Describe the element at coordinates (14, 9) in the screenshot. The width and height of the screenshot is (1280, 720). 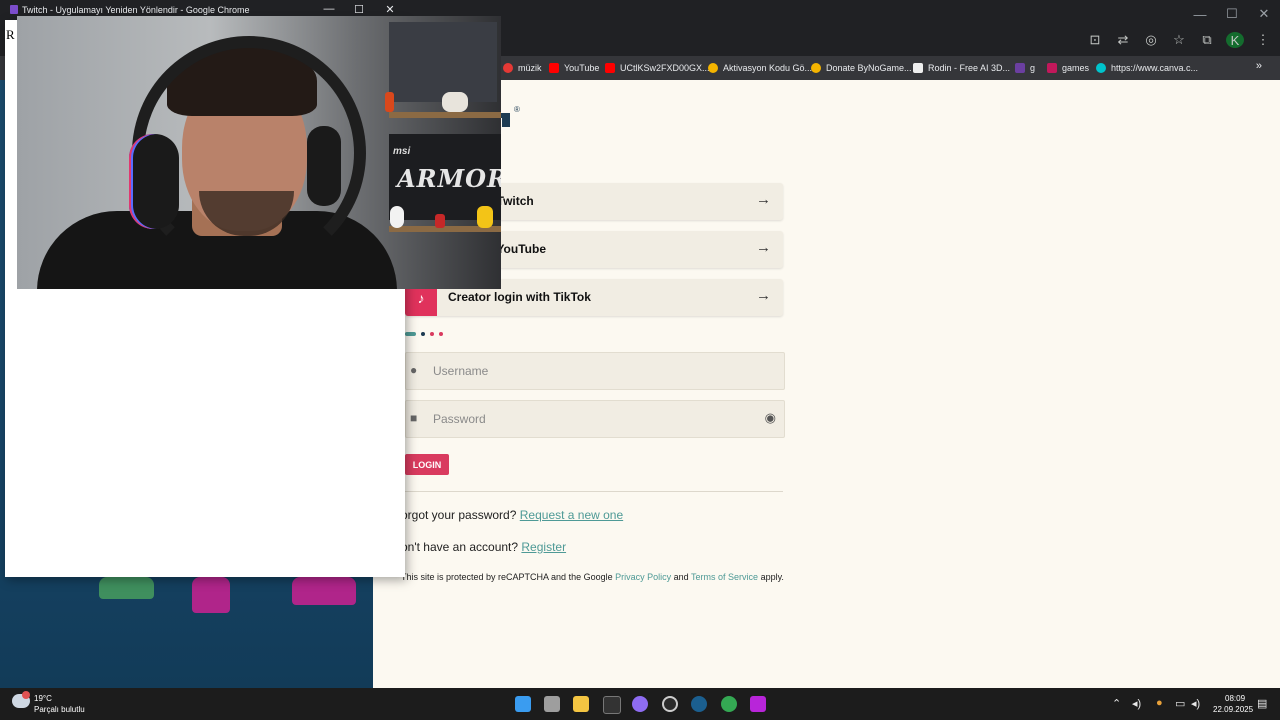
I see `twitch-favicon-icon` at that location.